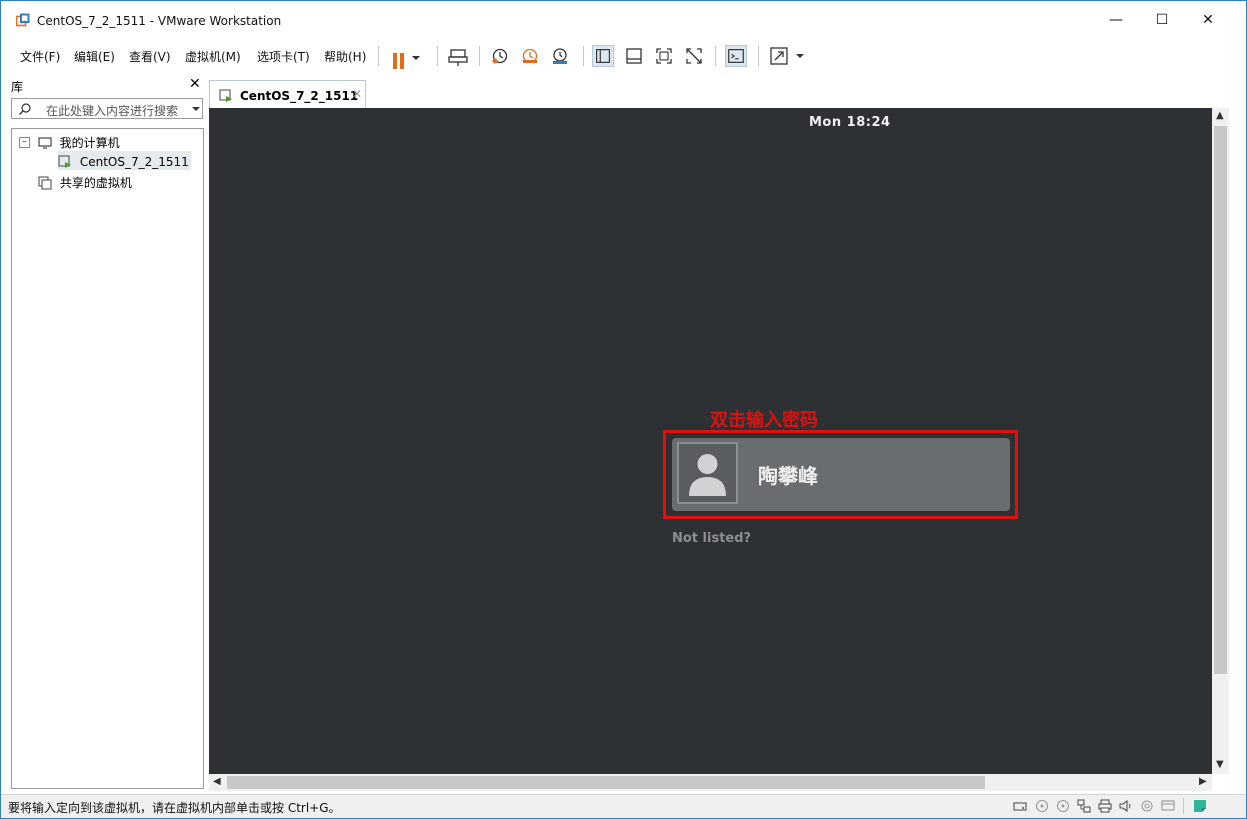 The image size is (1247, 819). I want to click on menu-help: 帮助(H), so click(345, 56).